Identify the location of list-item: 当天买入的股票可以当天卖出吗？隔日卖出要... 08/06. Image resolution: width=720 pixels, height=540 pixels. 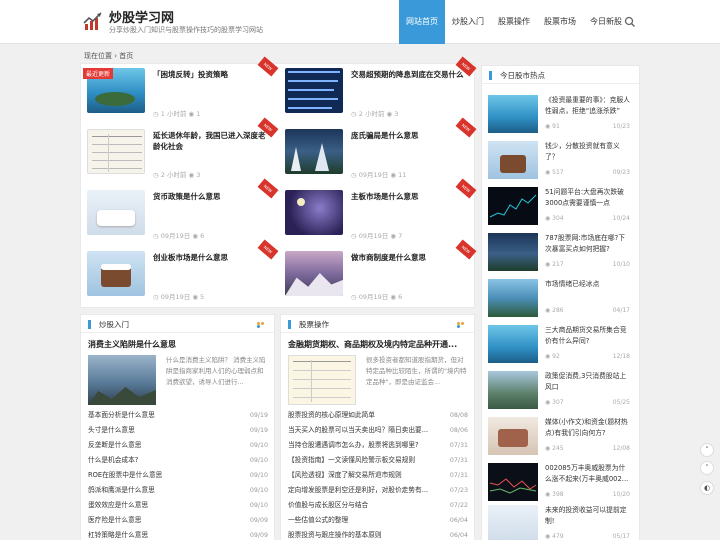
(378, 430).